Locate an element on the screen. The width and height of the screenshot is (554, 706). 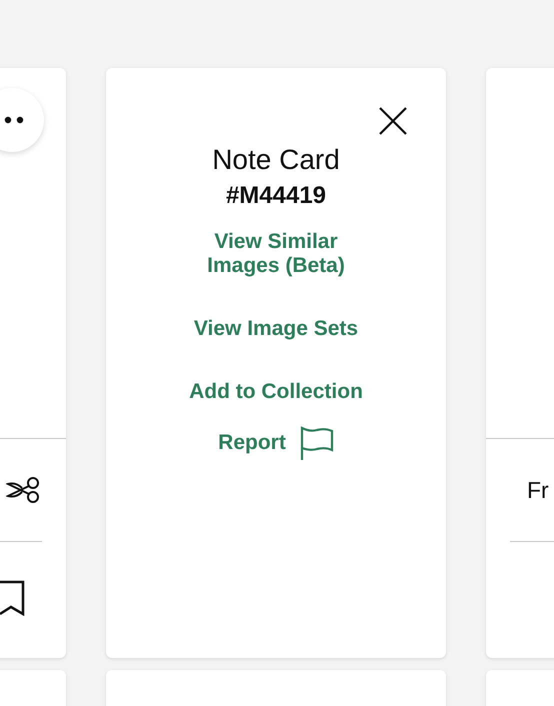
scissors-icon is located at coordinates (23, 490).